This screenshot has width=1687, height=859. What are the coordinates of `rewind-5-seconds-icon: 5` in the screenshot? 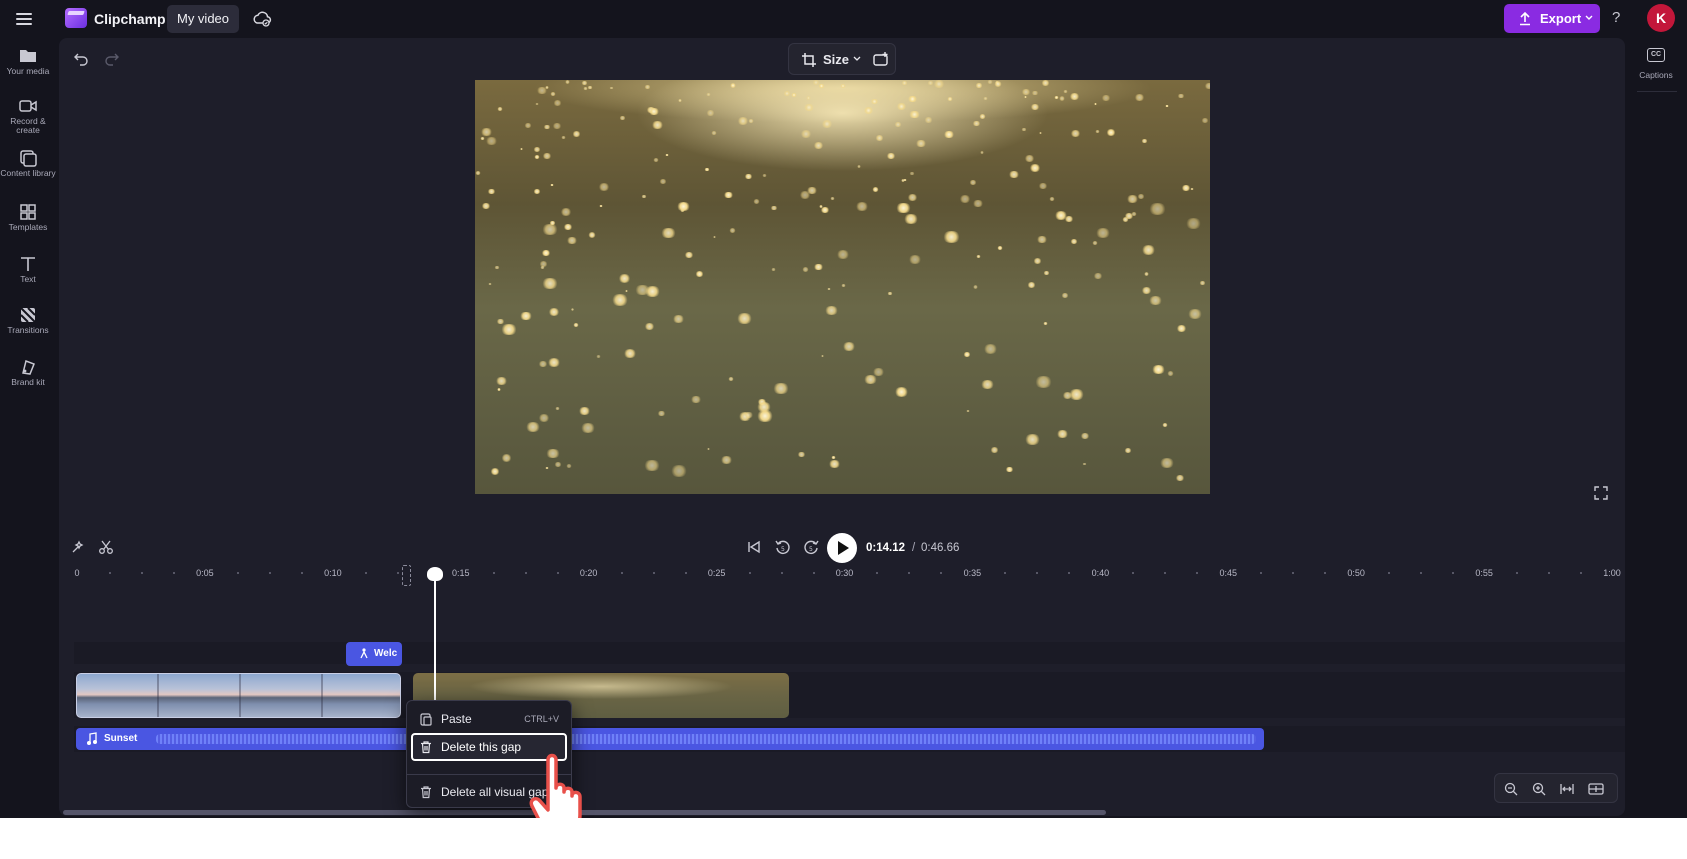 It's located at (783, 547).